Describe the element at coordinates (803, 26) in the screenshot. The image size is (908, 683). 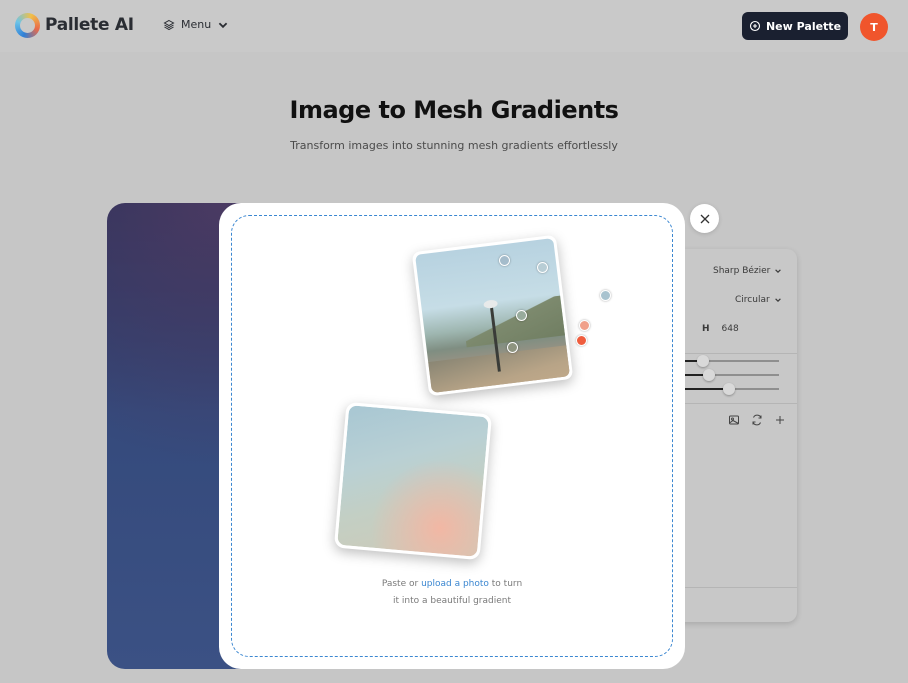
I see `new-palette-label: New Palette` at that location.